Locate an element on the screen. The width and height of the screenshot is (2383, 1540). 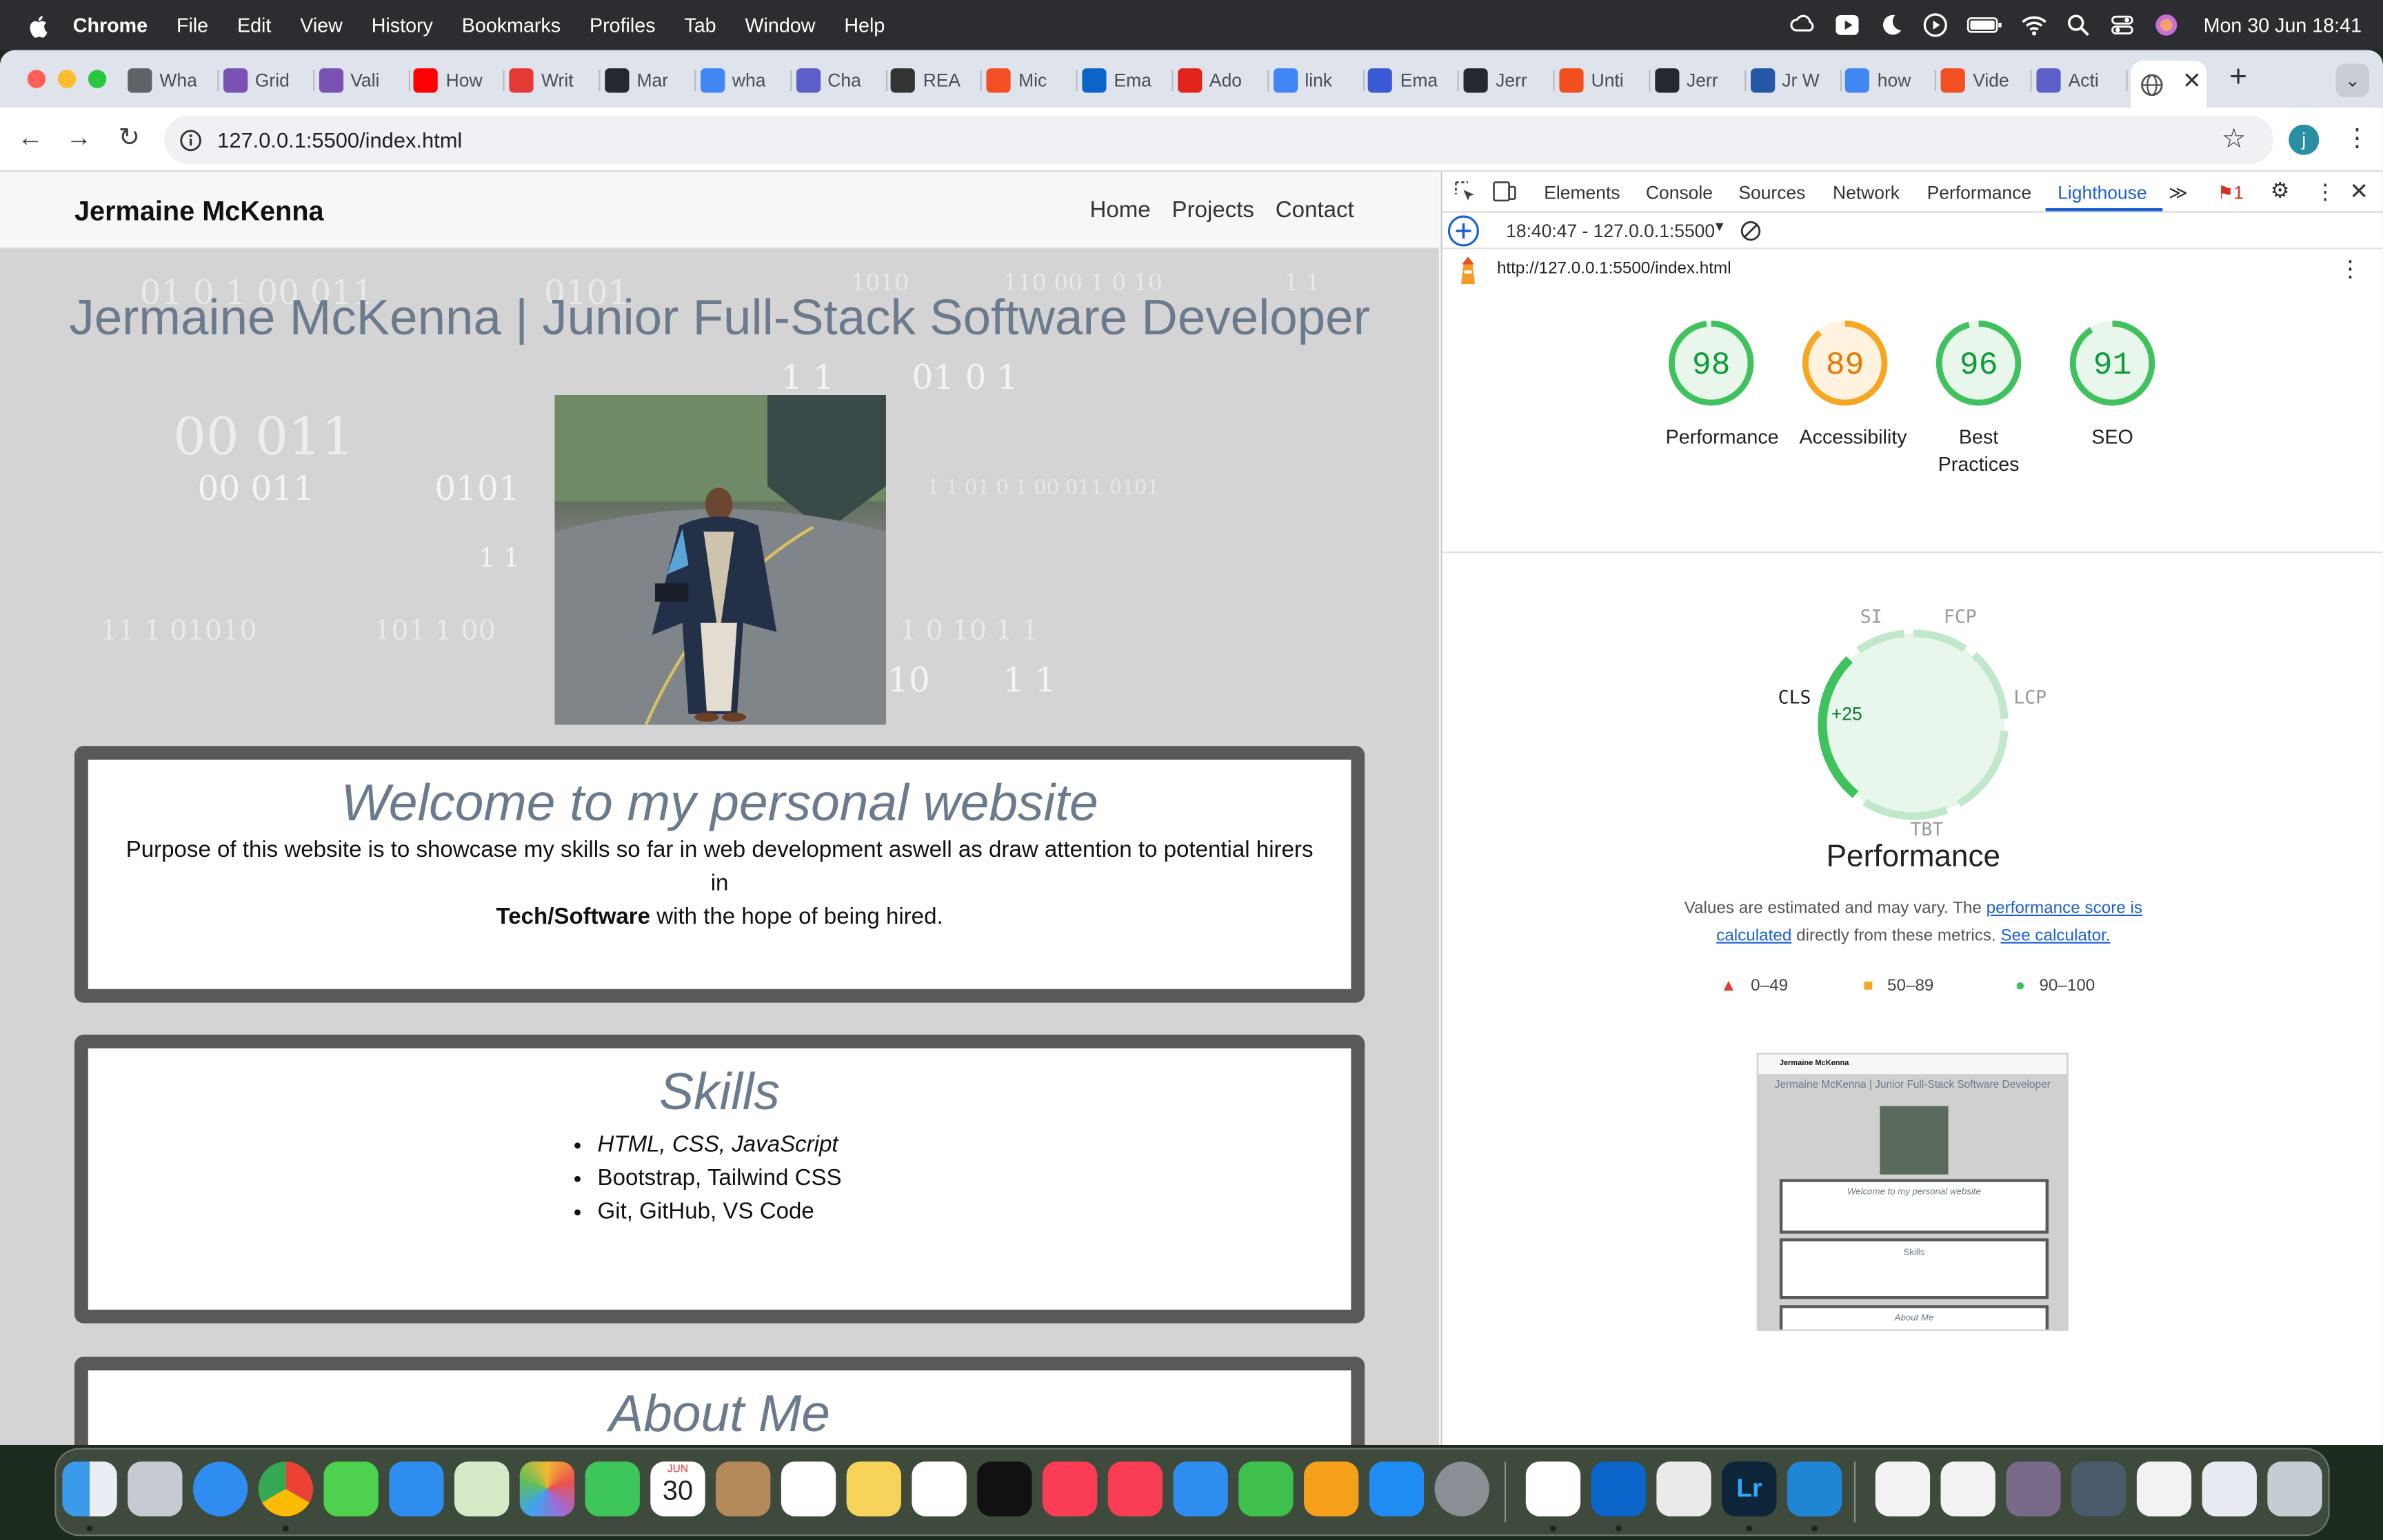
app-store-icon is located at coordinates (1397, 1489).